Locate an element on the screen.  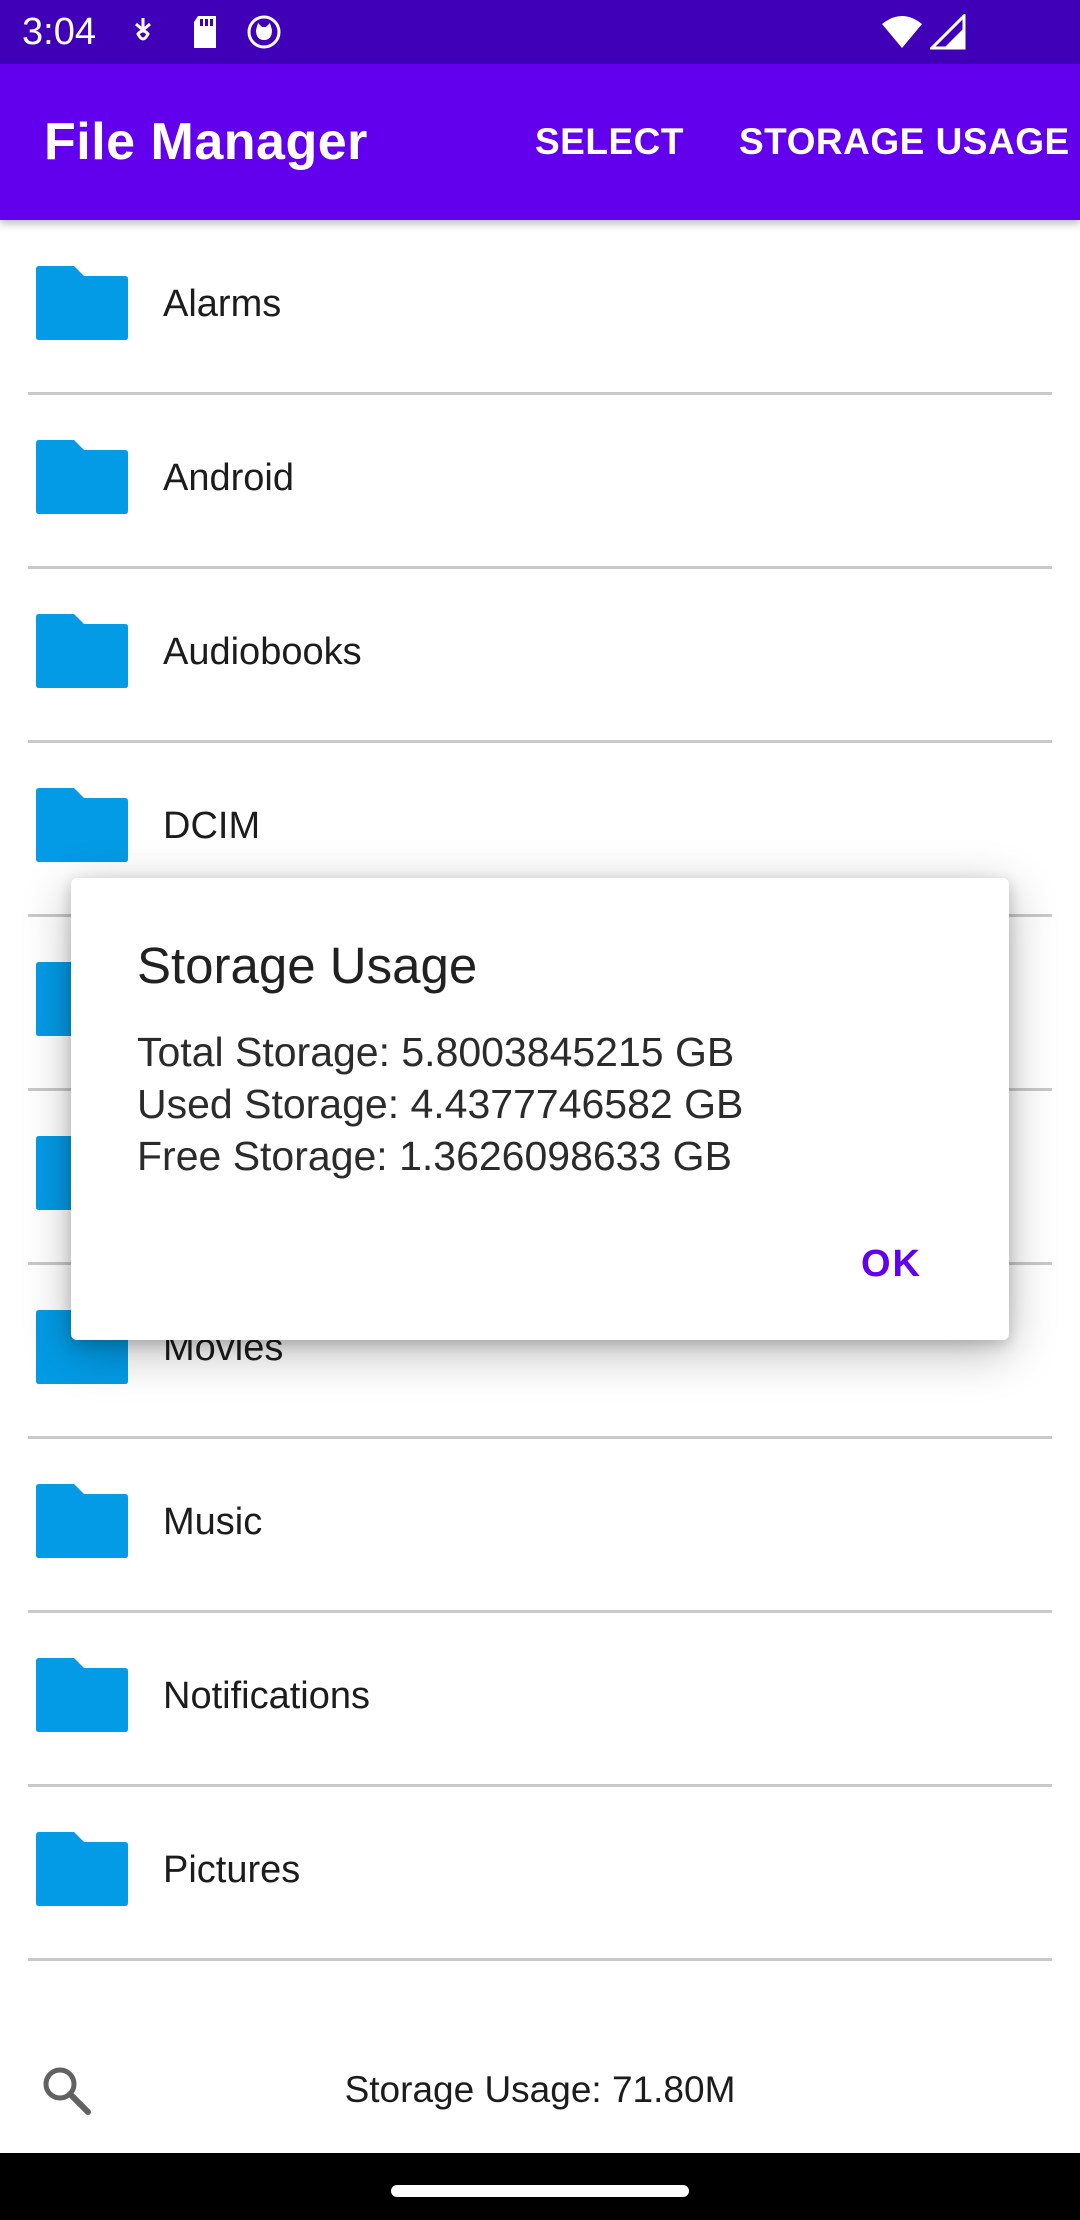
folder-item-music: Music is located at coordinates (540, 1525).